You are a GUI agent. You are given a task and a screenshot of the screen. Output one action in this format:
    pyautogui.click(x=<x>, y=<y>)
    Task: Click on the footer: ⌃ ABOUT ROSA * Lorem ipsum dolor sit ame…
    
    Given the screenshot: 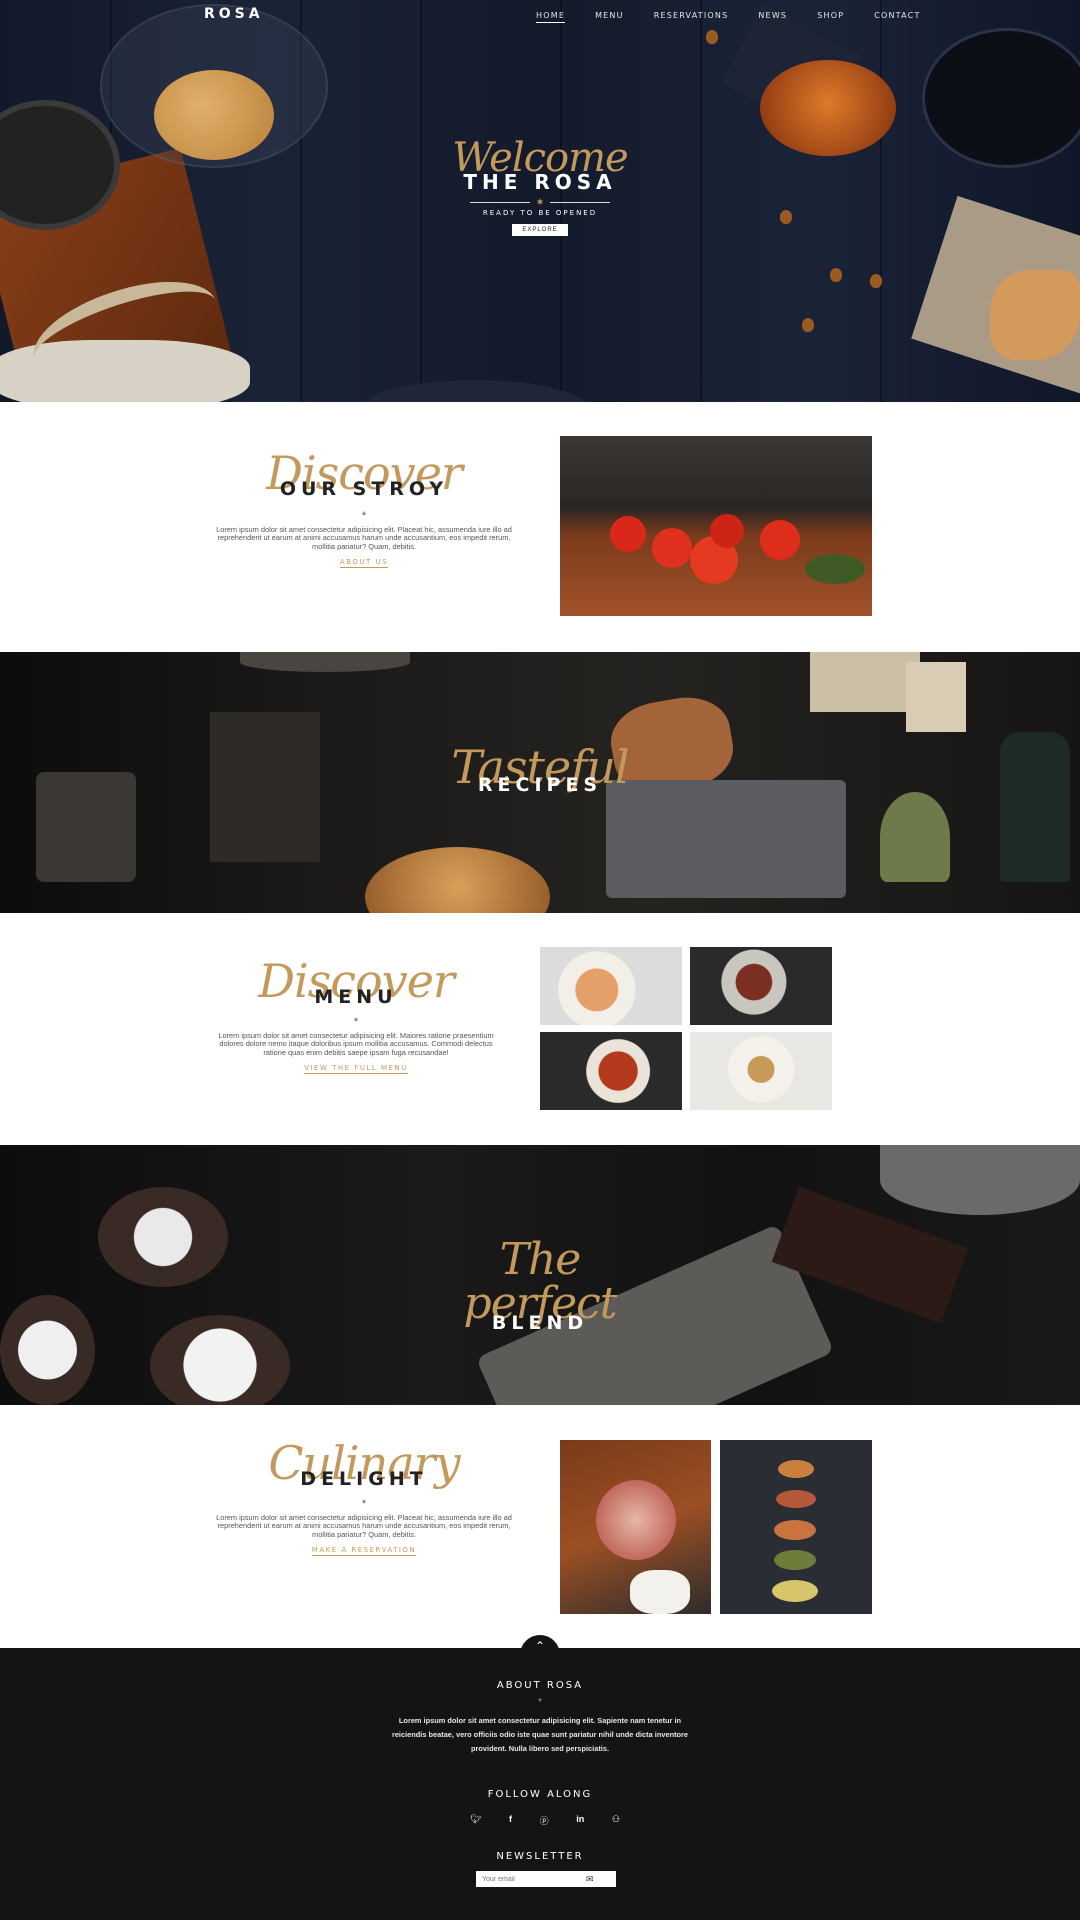 What is the action you would take?
    pyautogui.click(x=540, y=1777)
    